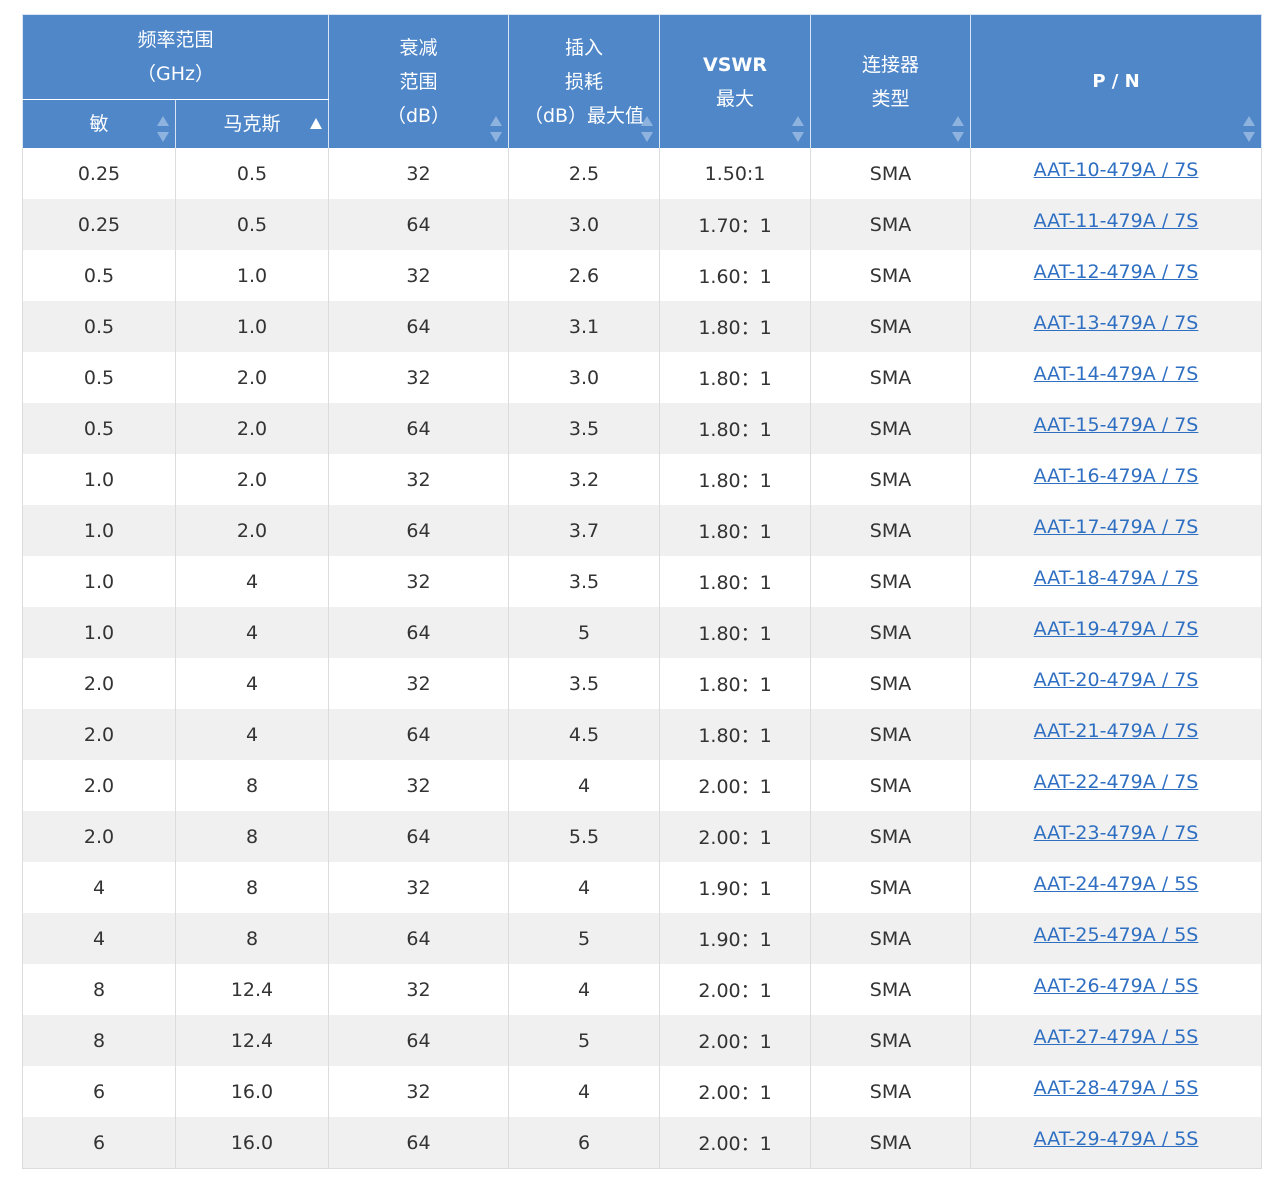 The height and width of the screenshot is (1200, 1280). I want to click on part-number-link: AAT-23-479A / 7S, so click(1116, 833).